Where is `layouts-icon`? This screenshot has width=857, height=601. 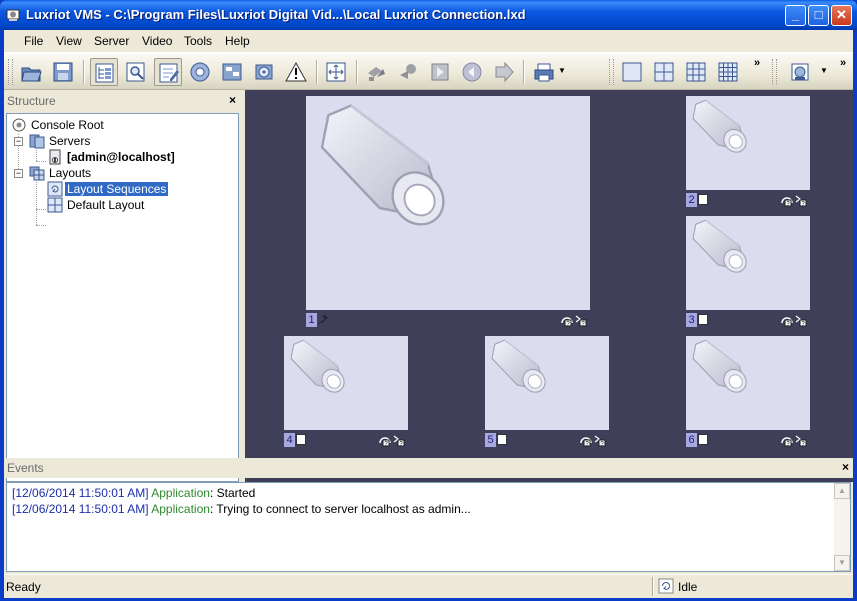 layouts-icon is located at coordinates (37, 173).